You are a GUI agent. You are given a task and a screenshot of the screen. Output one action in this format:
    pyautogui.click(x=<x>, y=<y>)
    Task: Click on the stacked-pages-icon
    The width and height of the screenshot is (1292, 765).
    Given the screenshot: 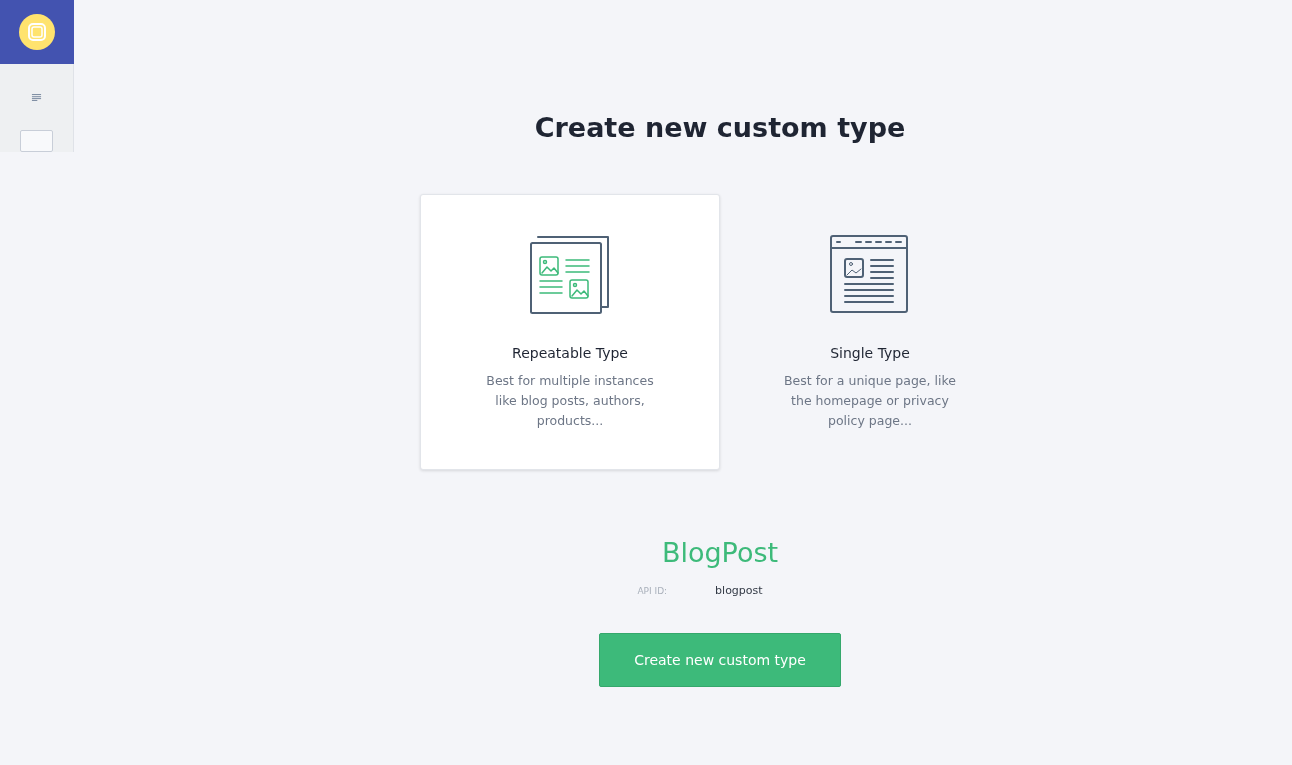 What is the action you would take?
    pyautogui.click(x=570, y=275)
    